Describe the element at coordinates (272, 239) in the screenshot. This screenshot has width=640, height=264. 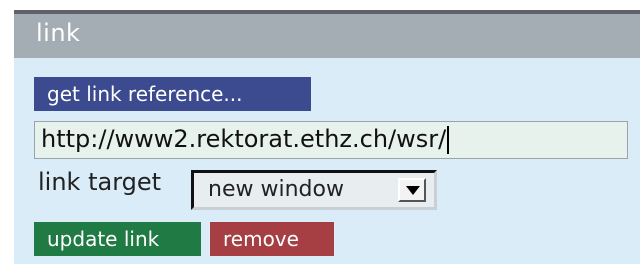
I see `remove-button: remove` at that location.